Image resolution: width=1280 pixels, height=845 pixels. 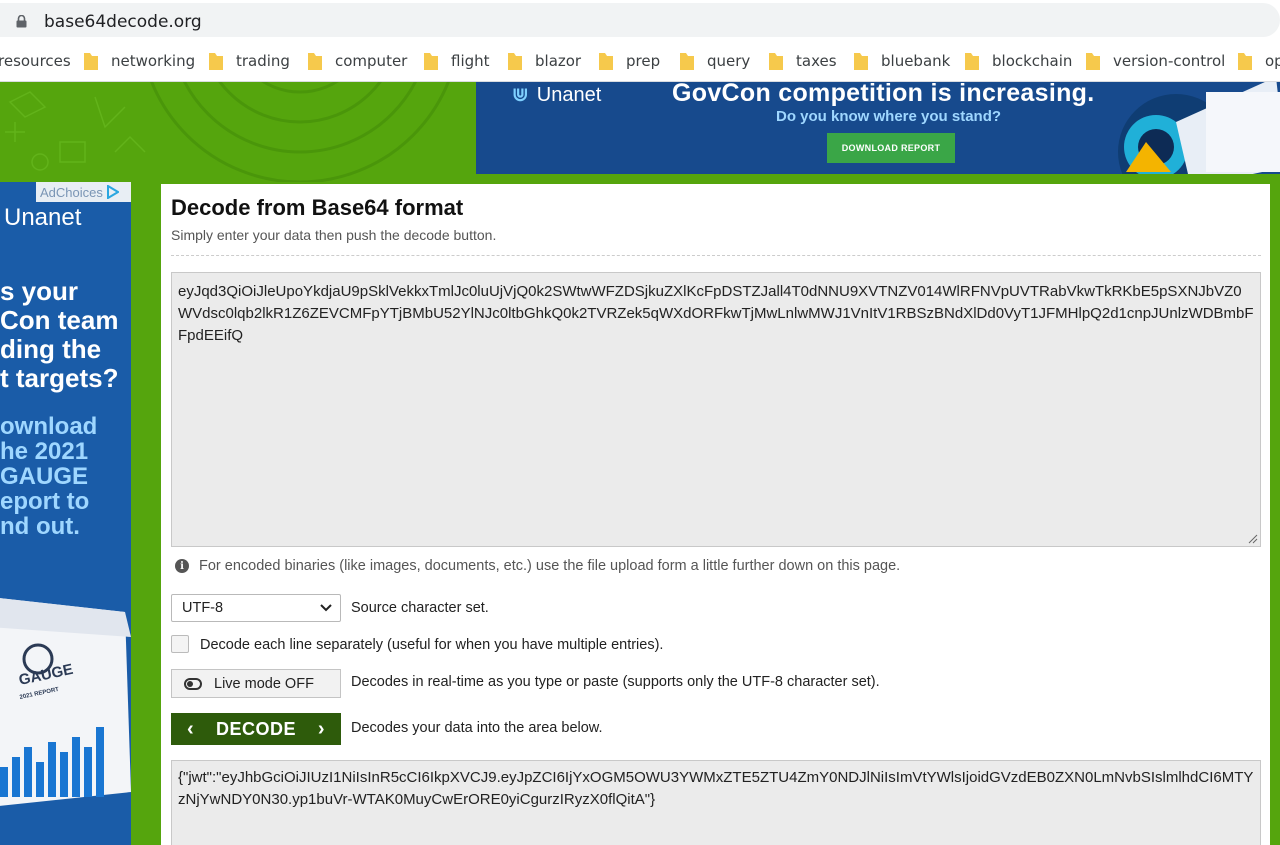 I want to click on info-icon: i, so click(x=182, y=566).